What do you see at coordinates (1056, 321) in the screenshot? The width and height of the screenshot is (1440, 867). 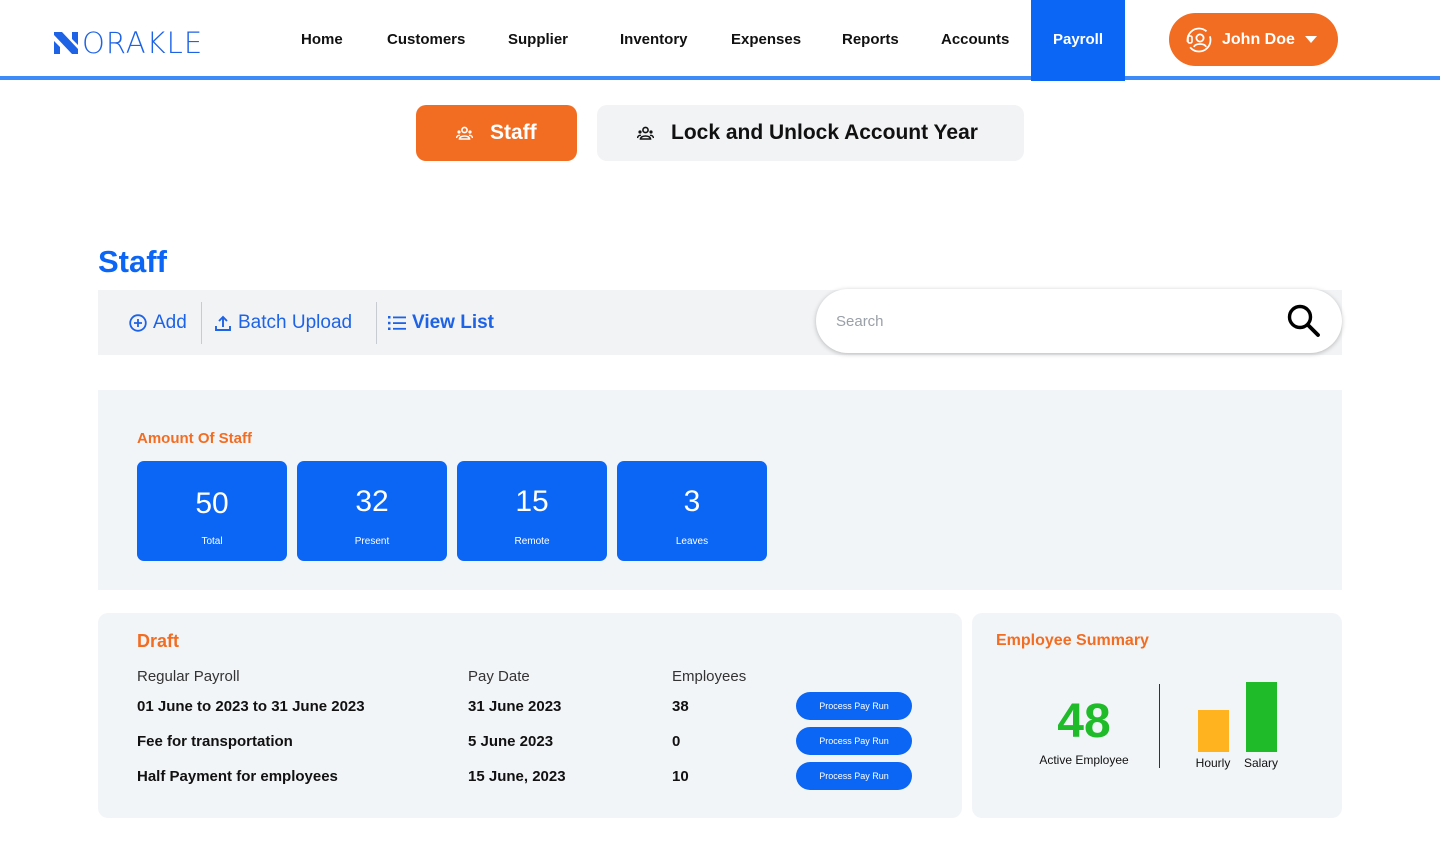 I see `search-input` at bounding box center [1056, 321].